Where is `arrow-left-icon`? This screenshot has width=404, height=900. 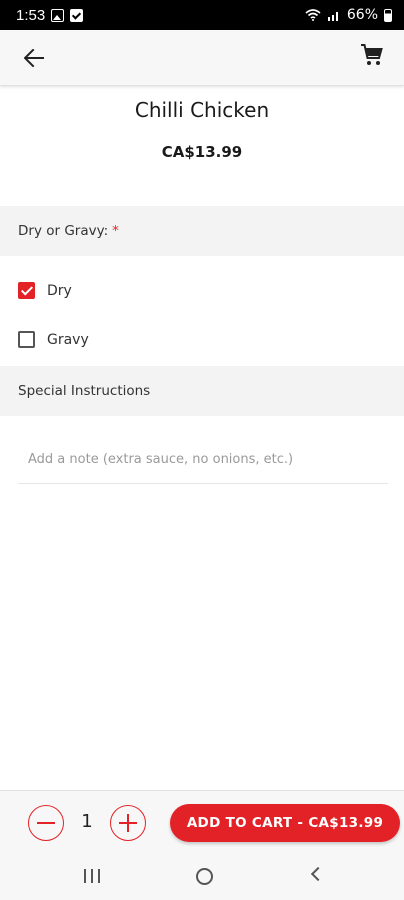
arrow-left-icon is located at coordinates (34, 58).